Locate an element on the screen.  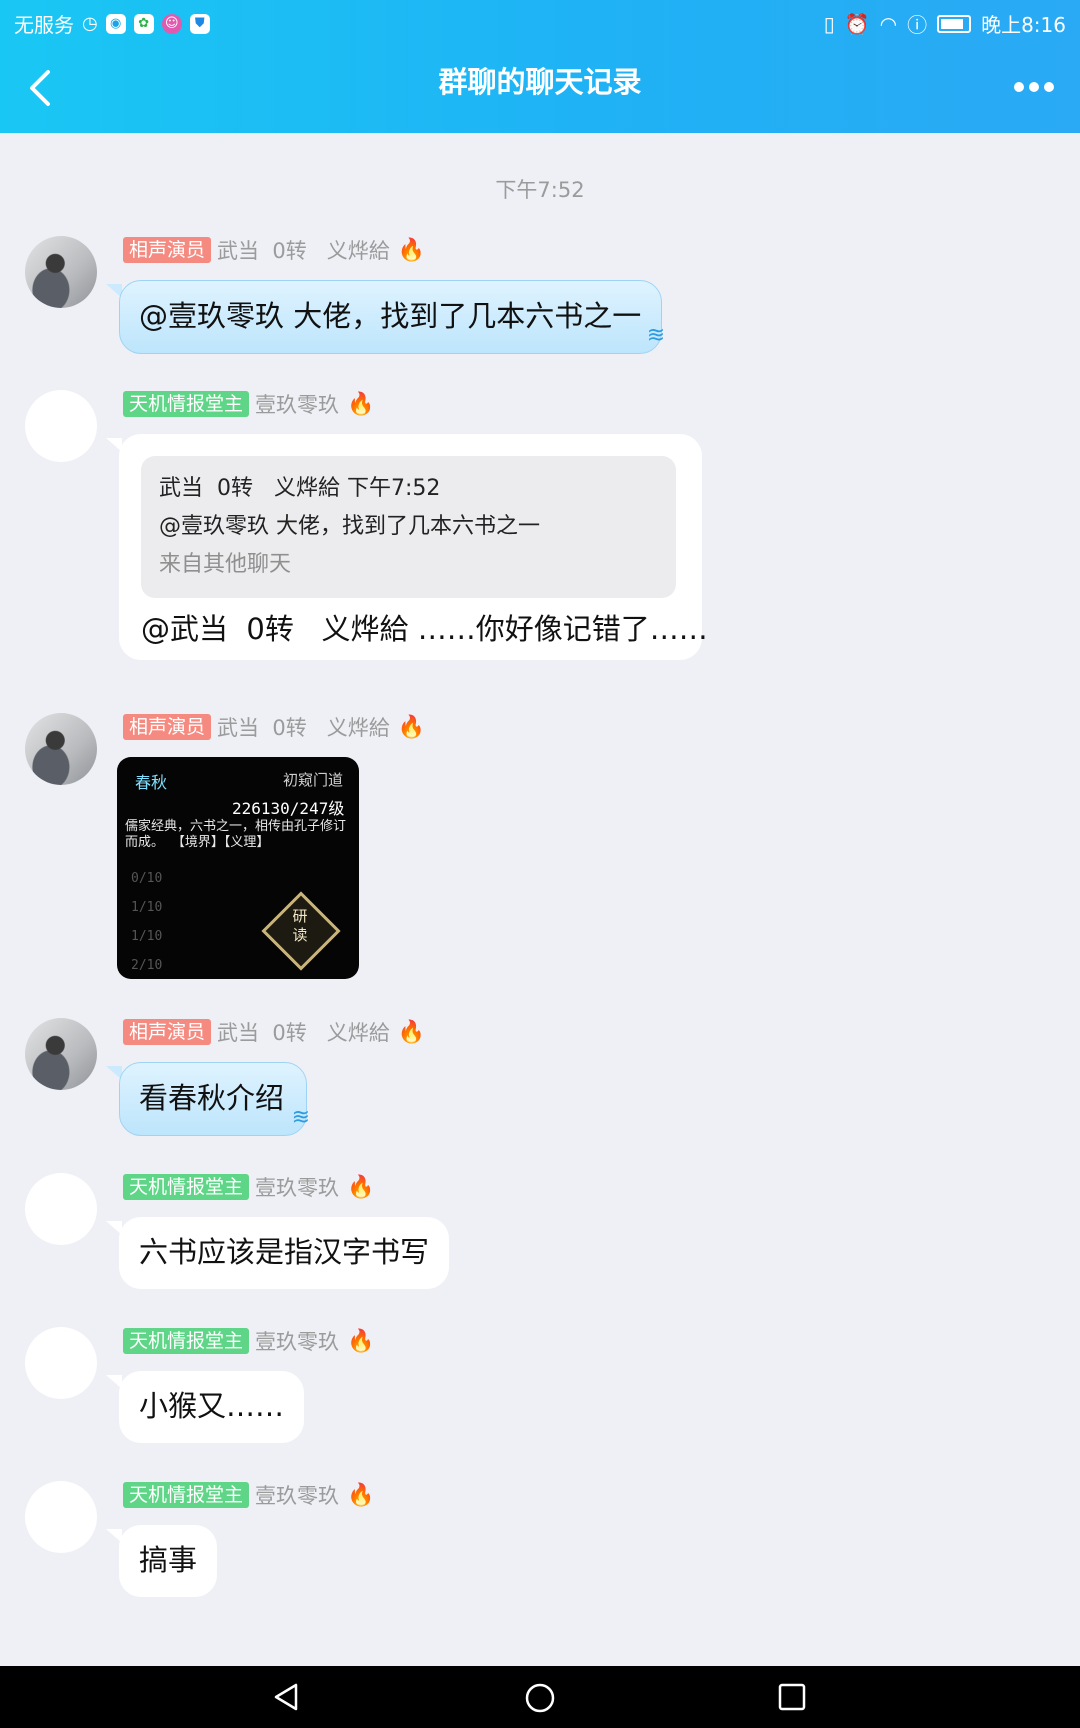
message-bubble: @壹玖零玖 大佬，找到了几本六书之一 ≋ is located at coordinates (392, 317).